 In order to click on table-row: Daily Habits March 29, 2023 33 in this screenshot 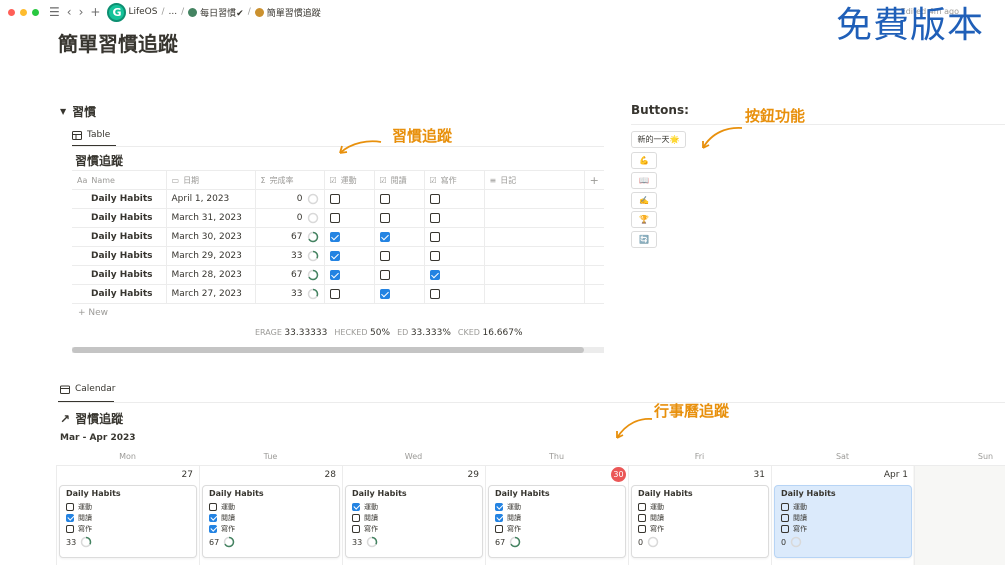, I will do `click(338, 256)`.